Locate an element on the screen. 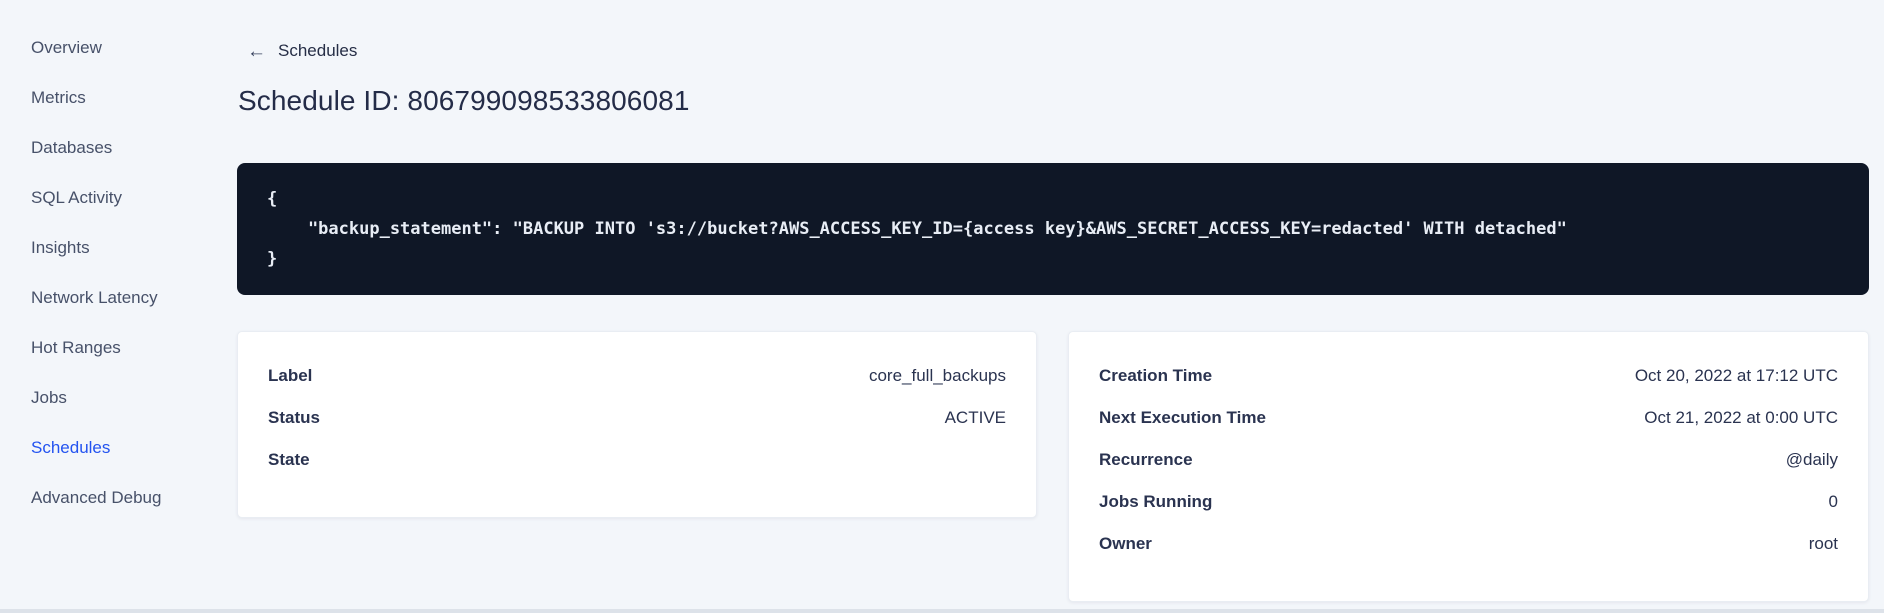  table-row: Creation Time Oct 20, 2022 at 17:12 UTC is located at coordinates (1468, 376).